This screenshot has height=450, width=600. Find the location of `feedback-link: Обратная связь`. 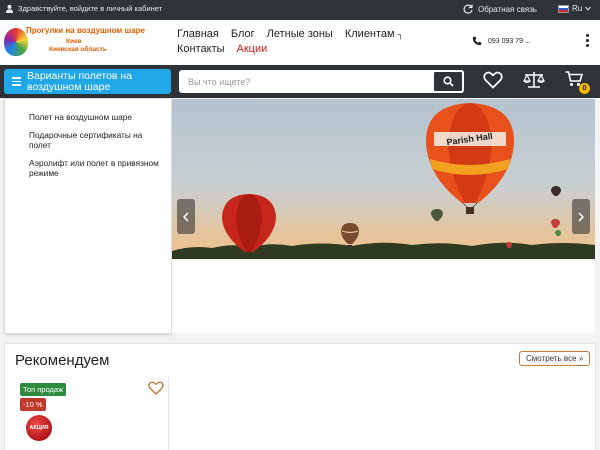

feedback-link: Обратная связь is located at coordinates (500, 9).